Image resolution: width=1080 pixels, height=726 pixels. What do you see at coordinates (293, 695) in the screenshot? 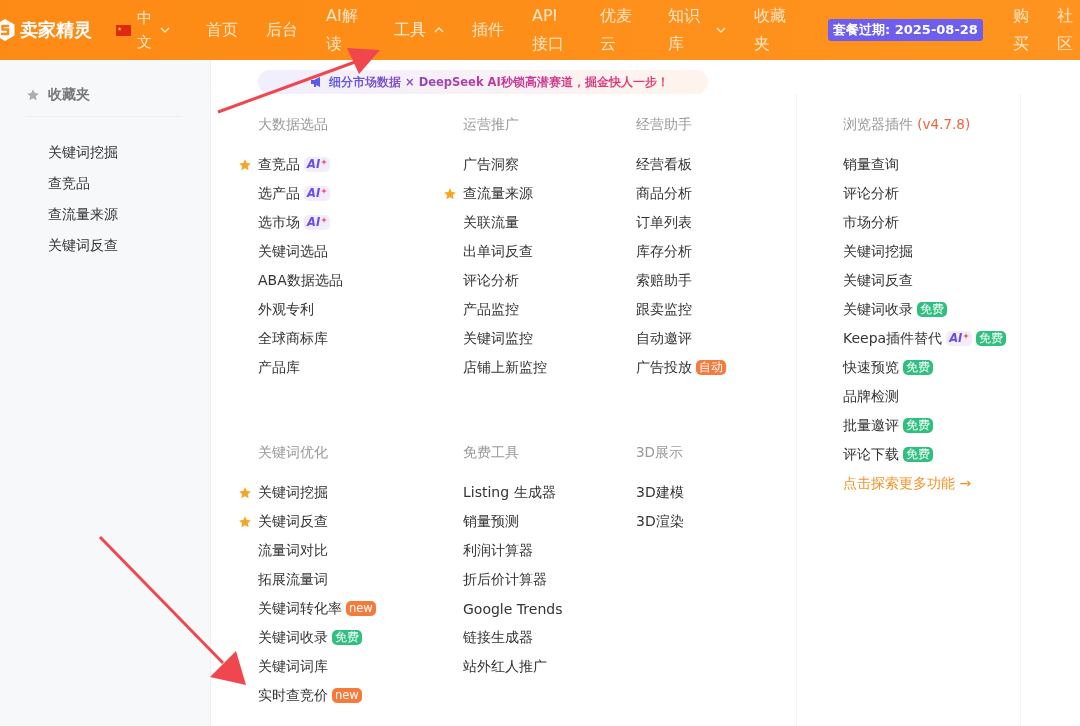
I see `menu-item: 实时查竞价` at bounding box center [293, 695].